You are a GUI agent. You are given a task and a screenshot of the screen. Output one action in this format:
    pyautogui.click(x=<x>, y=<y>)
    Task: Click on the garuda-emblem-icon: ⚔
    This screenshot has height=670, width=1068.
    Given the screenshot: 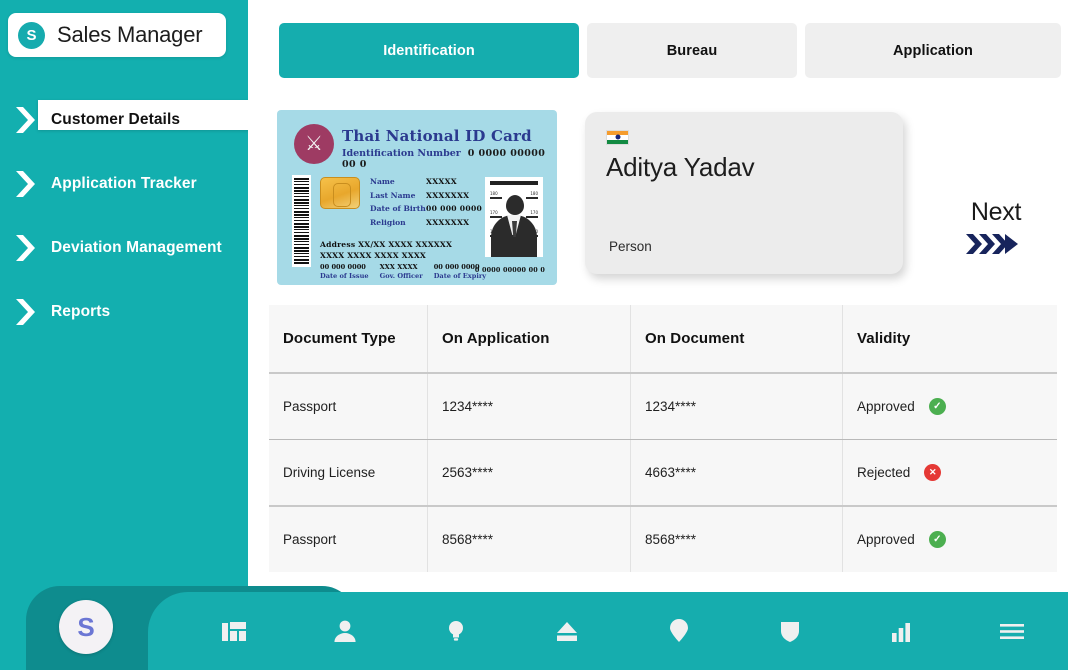 What is the action you would take?
    pyautogui.click(x=314, y=144)
    